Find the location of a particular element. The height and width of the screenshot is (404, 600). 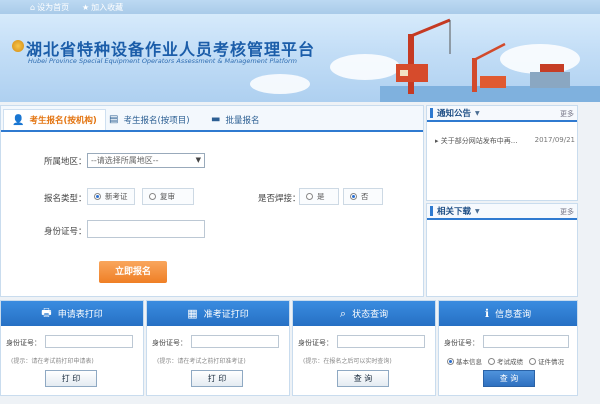

cloud-decoration is located at coordinates (280, 84).